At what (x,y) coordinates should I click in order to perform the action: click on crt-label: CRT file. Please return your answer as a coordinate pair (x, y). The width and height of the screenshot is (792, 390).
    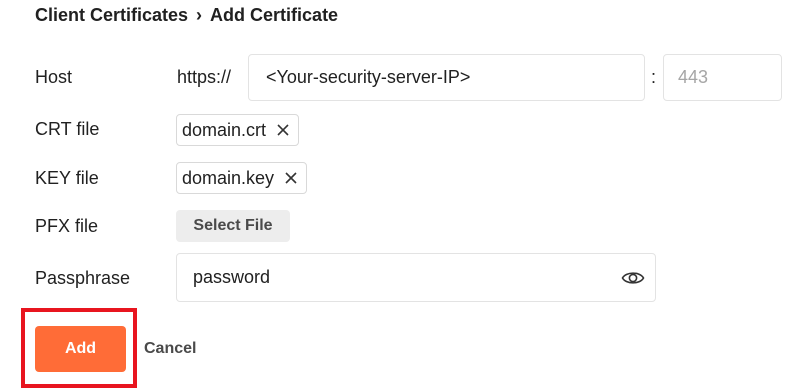
    Looking at the image, I should click on (67, 129).